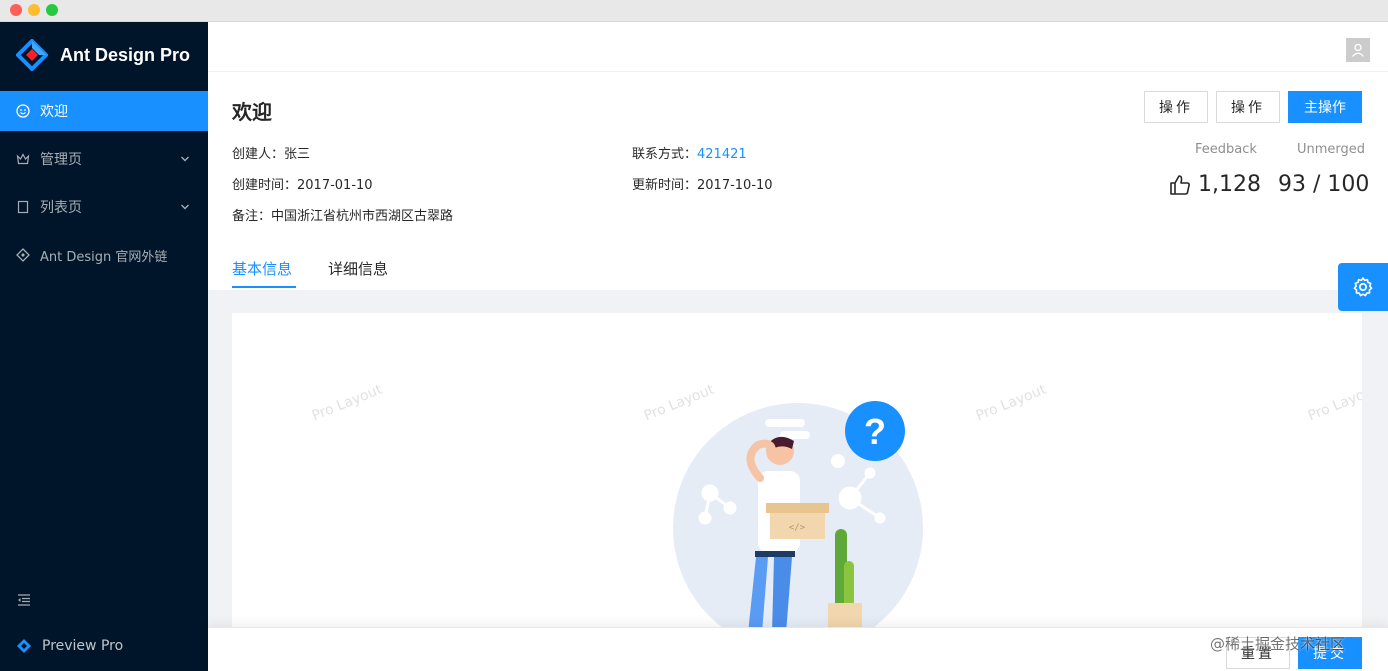 The width and height of the screenshot is (1388, 671). I want to click on contact-link: 421421, so click(722, 154).